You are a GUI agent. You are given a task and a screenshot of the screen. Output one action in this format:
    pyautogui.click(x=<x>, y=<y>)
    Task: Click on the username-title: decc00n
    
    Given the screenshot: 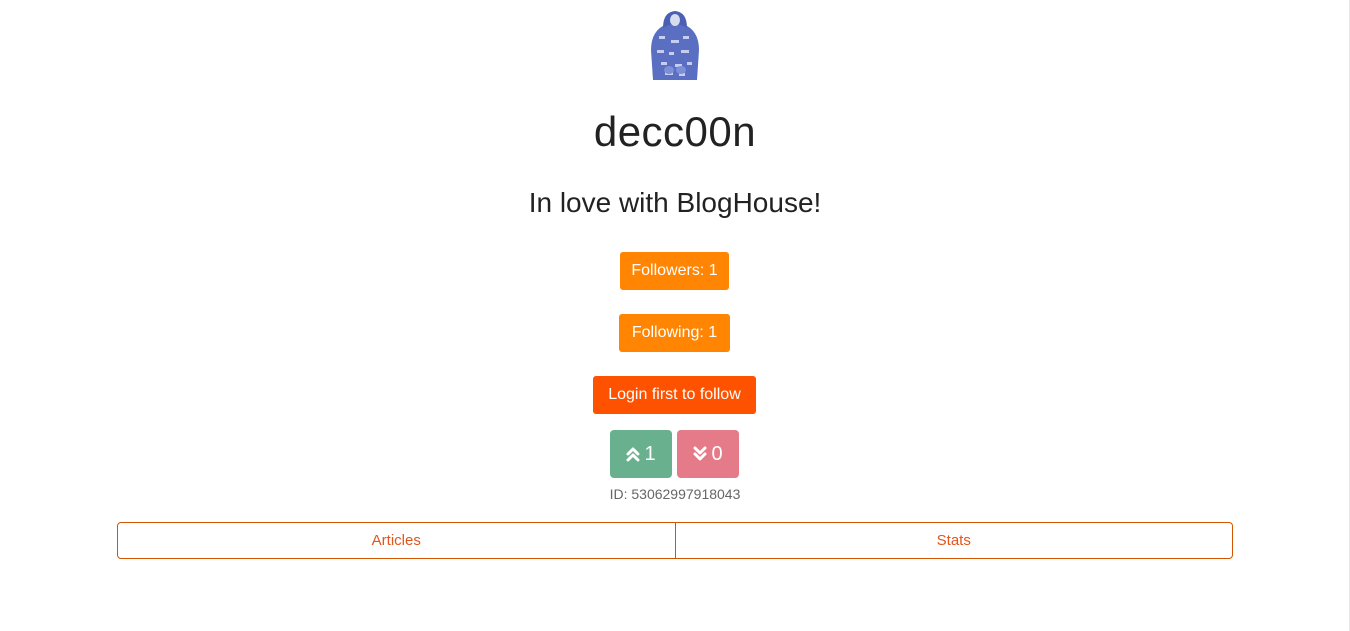 What is the action you would take?
    pyautogui.click(x=675, y=131)
    